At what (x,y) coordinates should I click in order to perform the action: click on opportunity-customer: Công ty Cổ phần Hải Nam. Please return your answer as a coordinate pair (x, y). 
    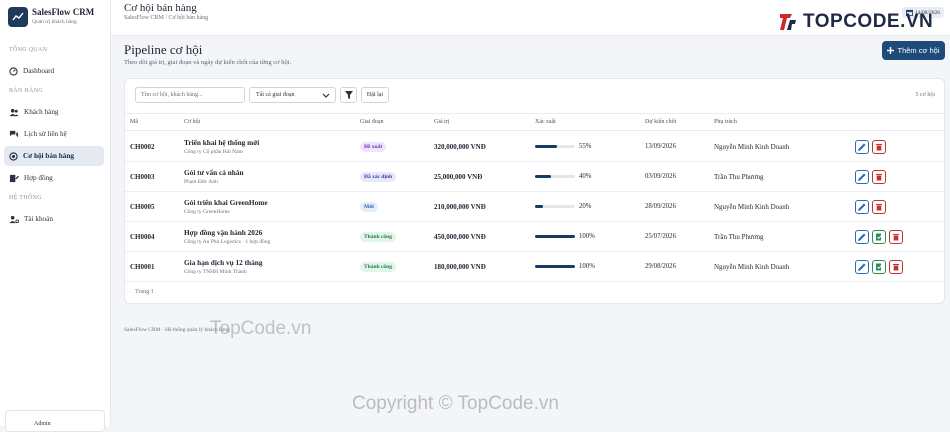
    Looking at the image, I should click on (213, 152).